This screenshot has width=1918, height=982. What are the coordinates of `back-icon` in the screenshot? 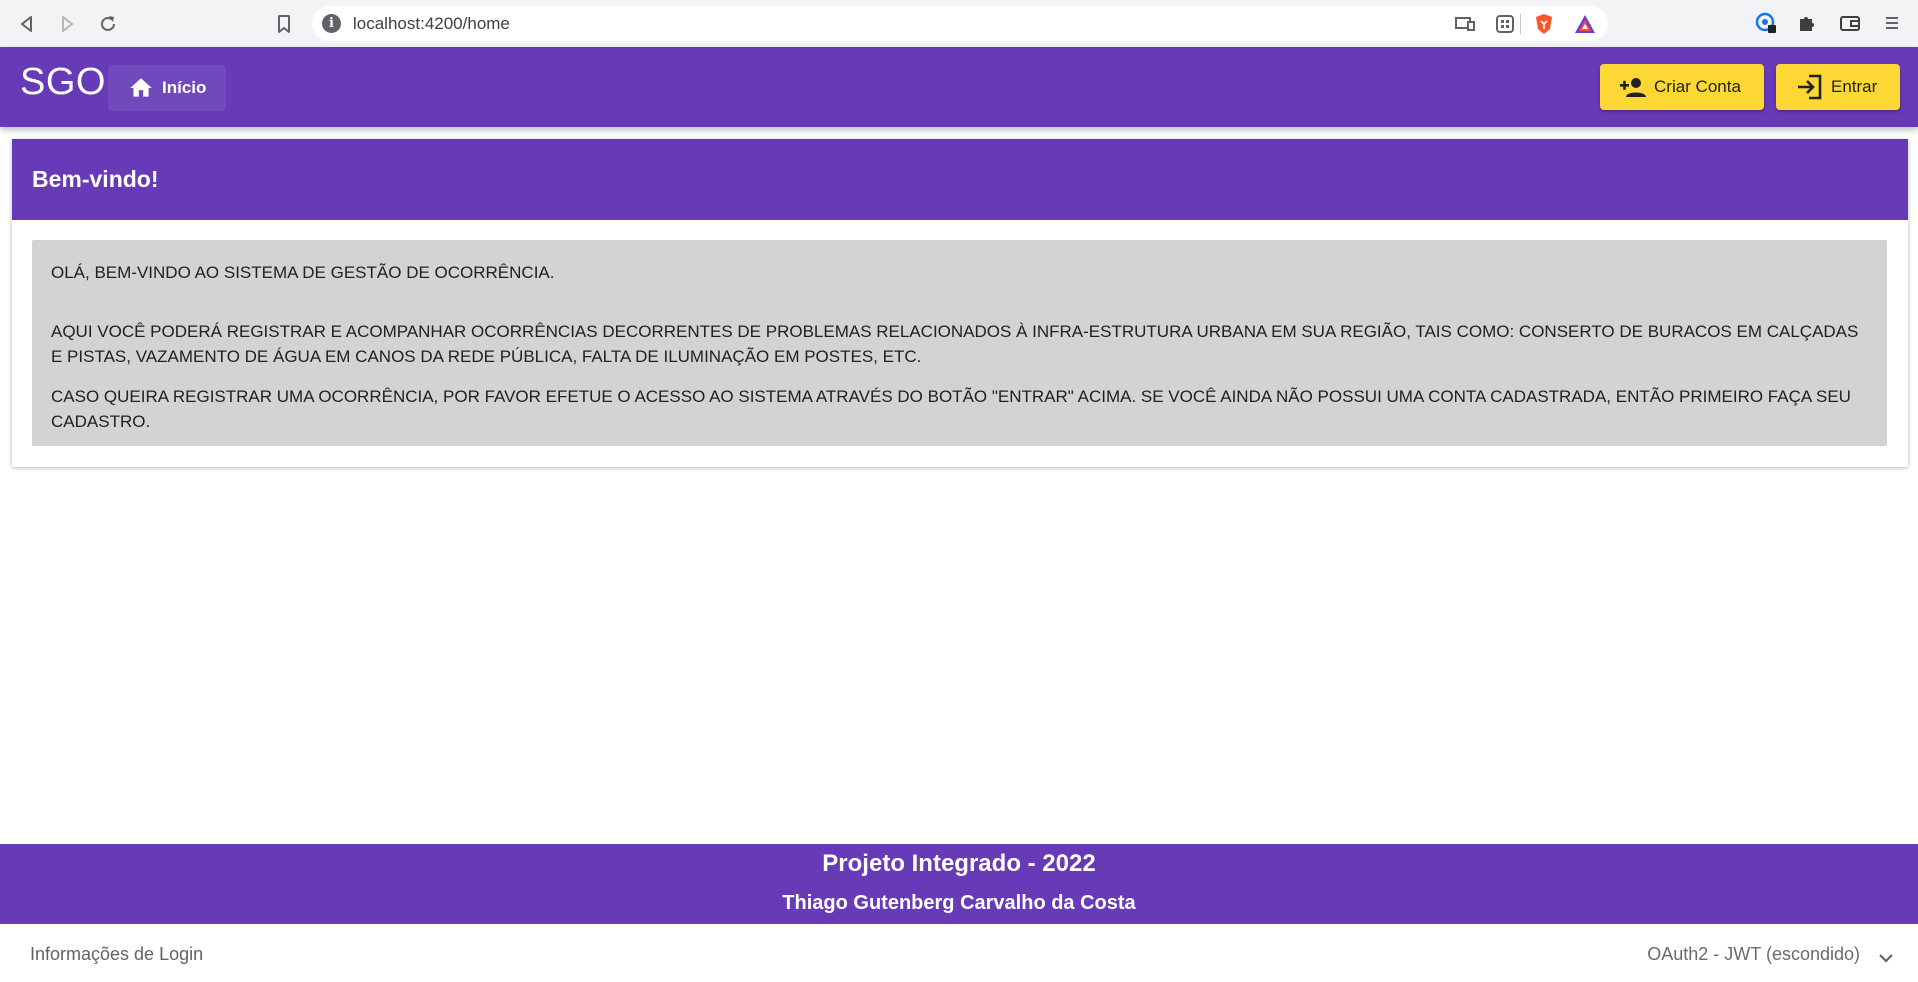 It's located at (27, 24).